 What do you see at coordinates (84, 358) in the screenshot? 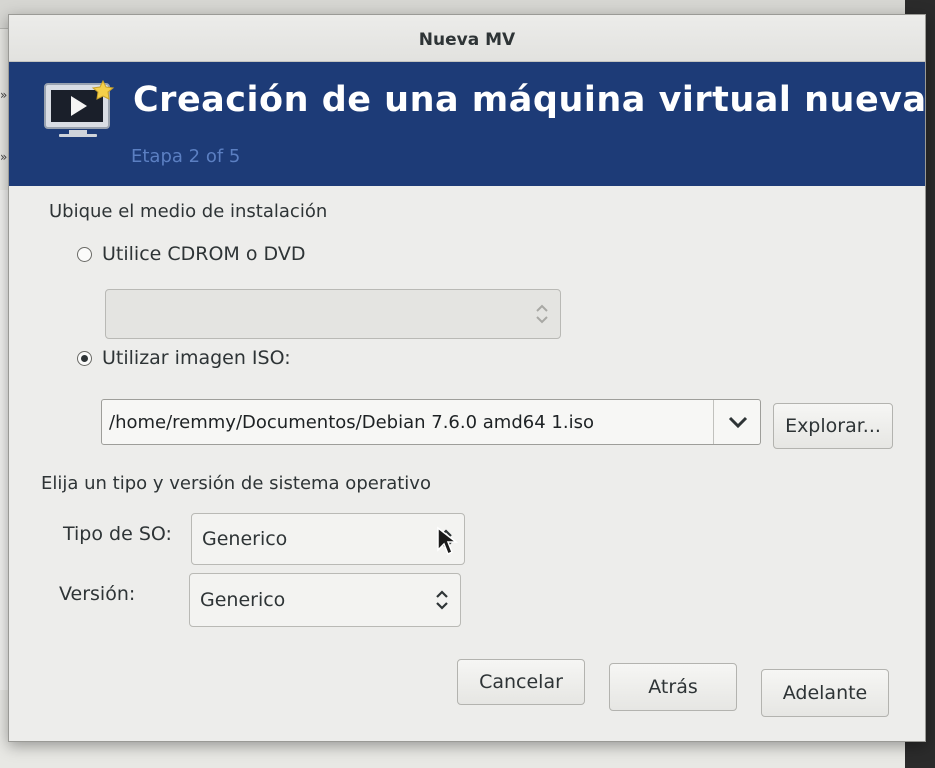
I see `iso-radio-button` at bounding box center [84, 358].